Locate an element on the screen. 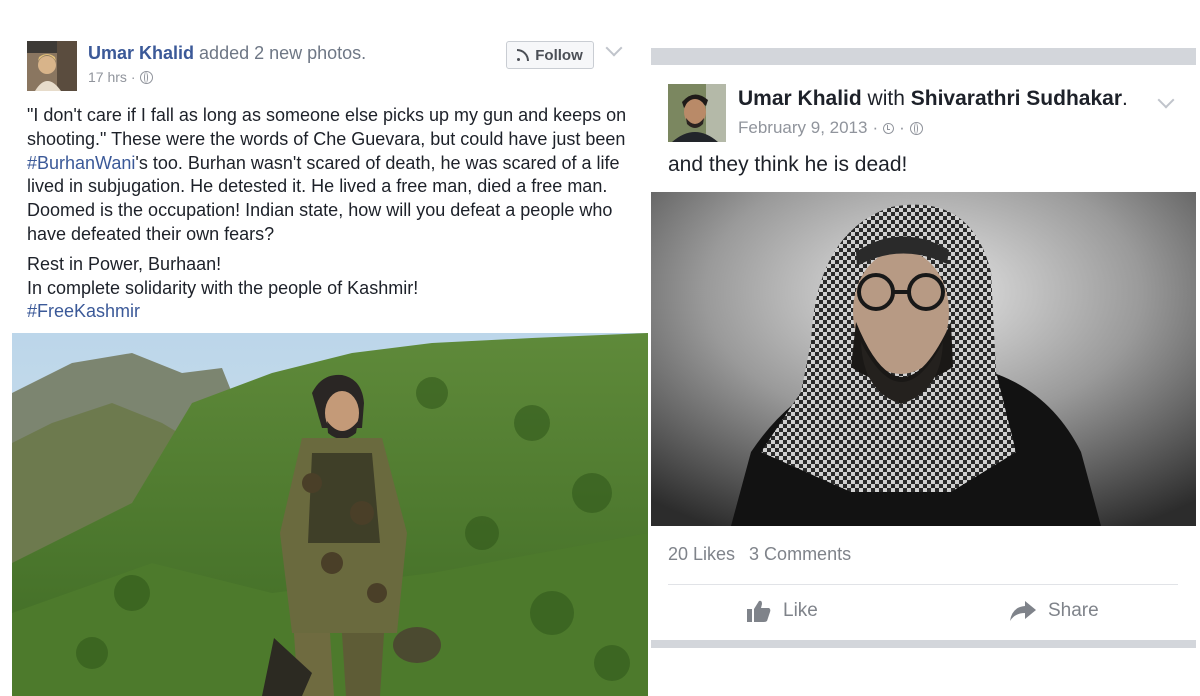 This screenshot has width=1200, height=696. like-button: Like is located at coordinates (782, 611).